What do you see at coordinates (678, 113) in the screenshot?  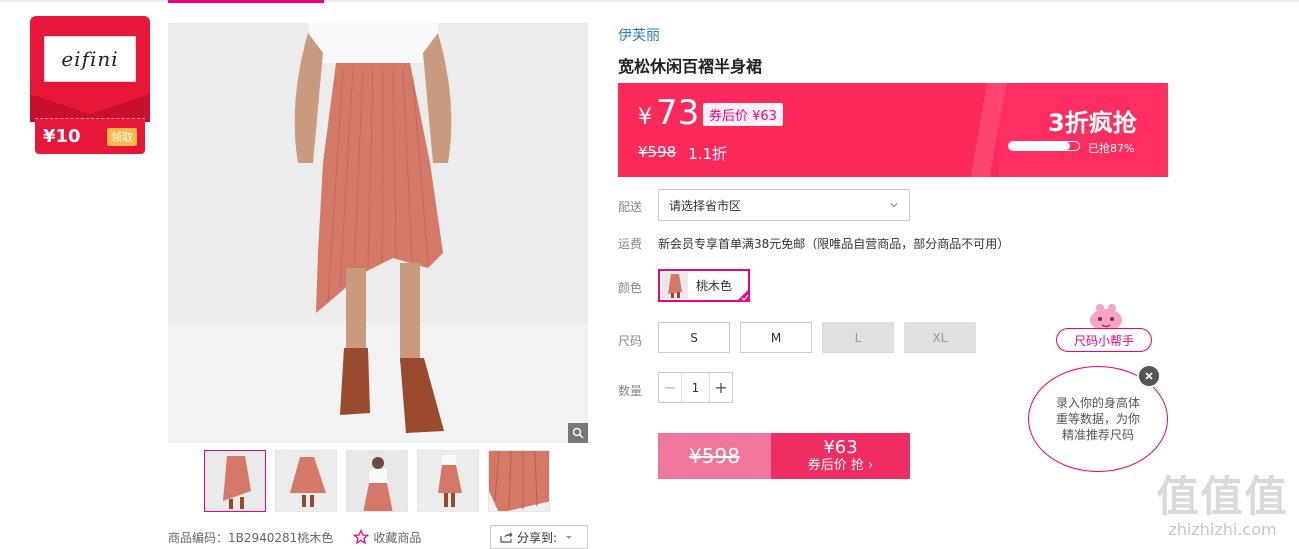 I see `current-price-value: 73` at bounding box center [678, 113].